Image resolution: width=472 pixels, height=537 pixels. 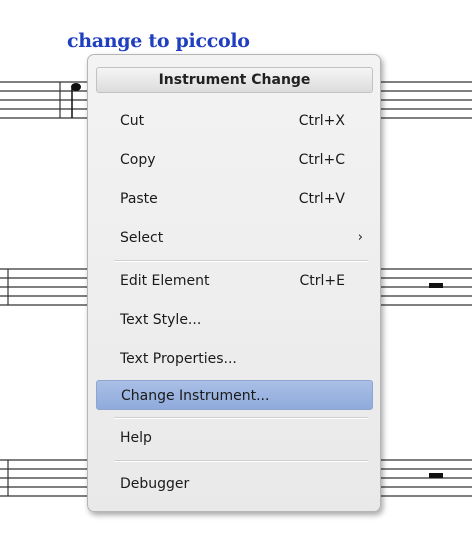 I want to click on menu-item-label: Paste, so click(x=139, y=199).